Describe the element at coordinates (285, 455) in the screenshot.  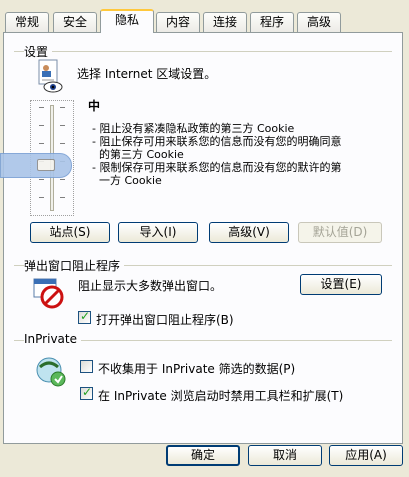
I see `cancel-button: 取消` at that location.